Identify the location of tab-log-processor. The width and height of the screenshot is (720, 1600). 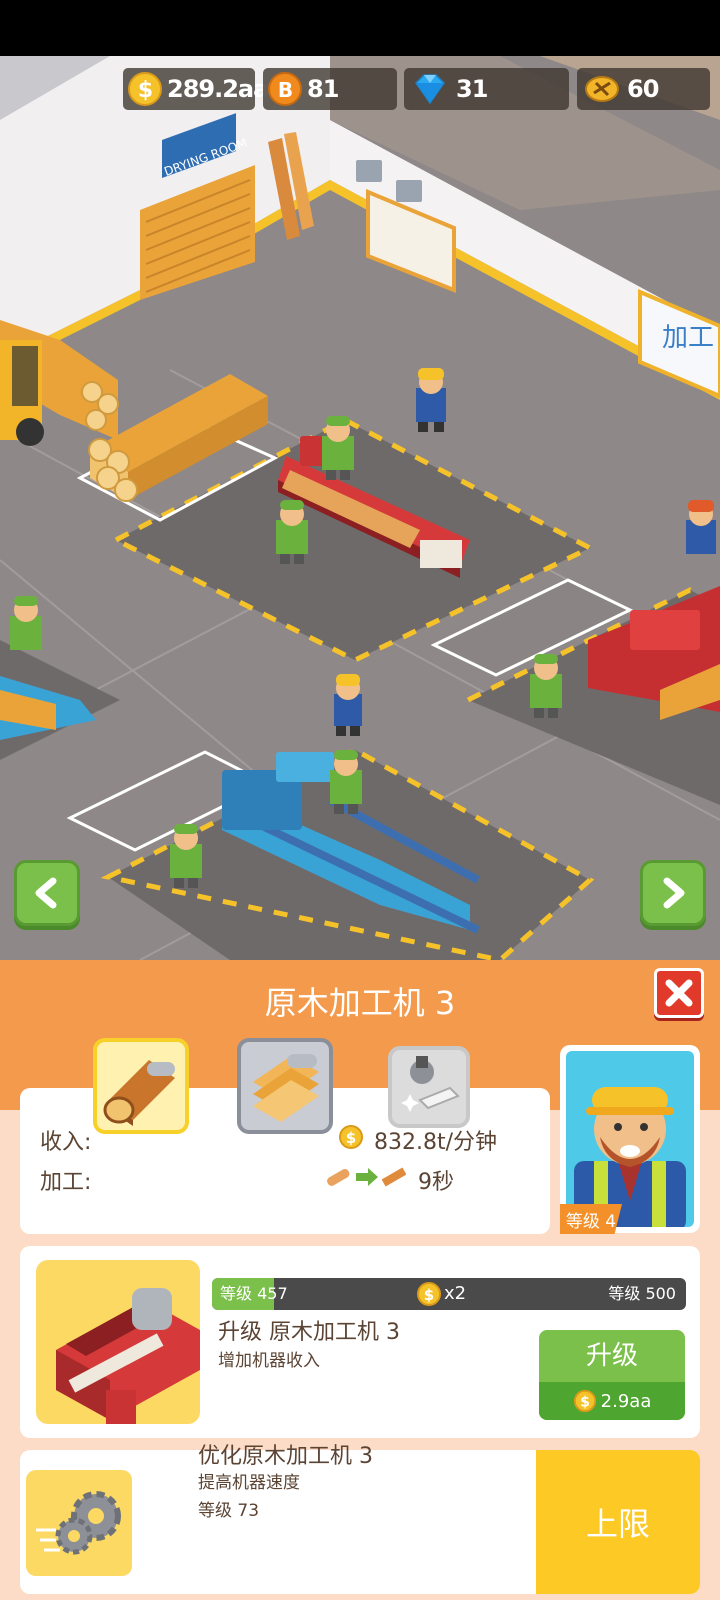
(141, 1086).